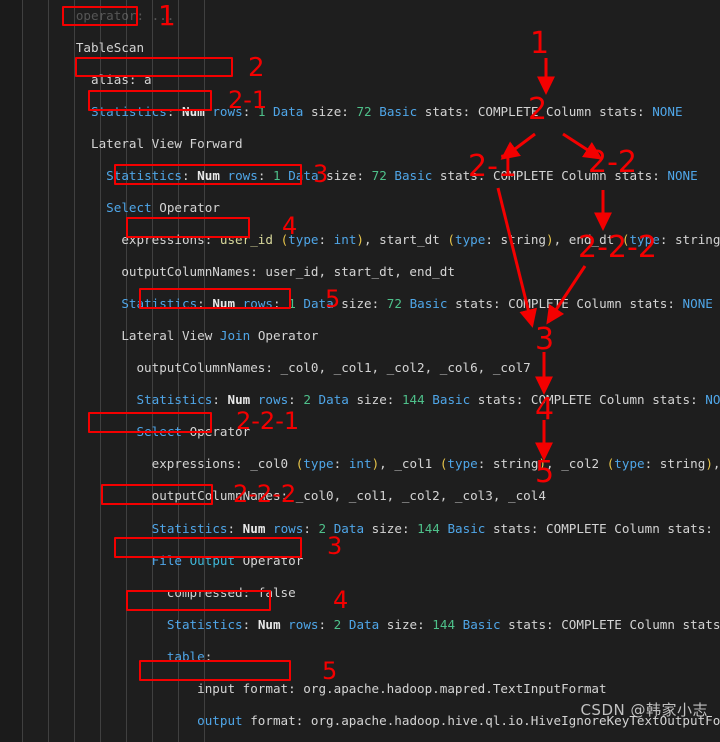 This screenshot has width=720, height=742. Describe the element at coordinates (76, 80) in the screenshot. I see `code-line: alias: a` at that location.